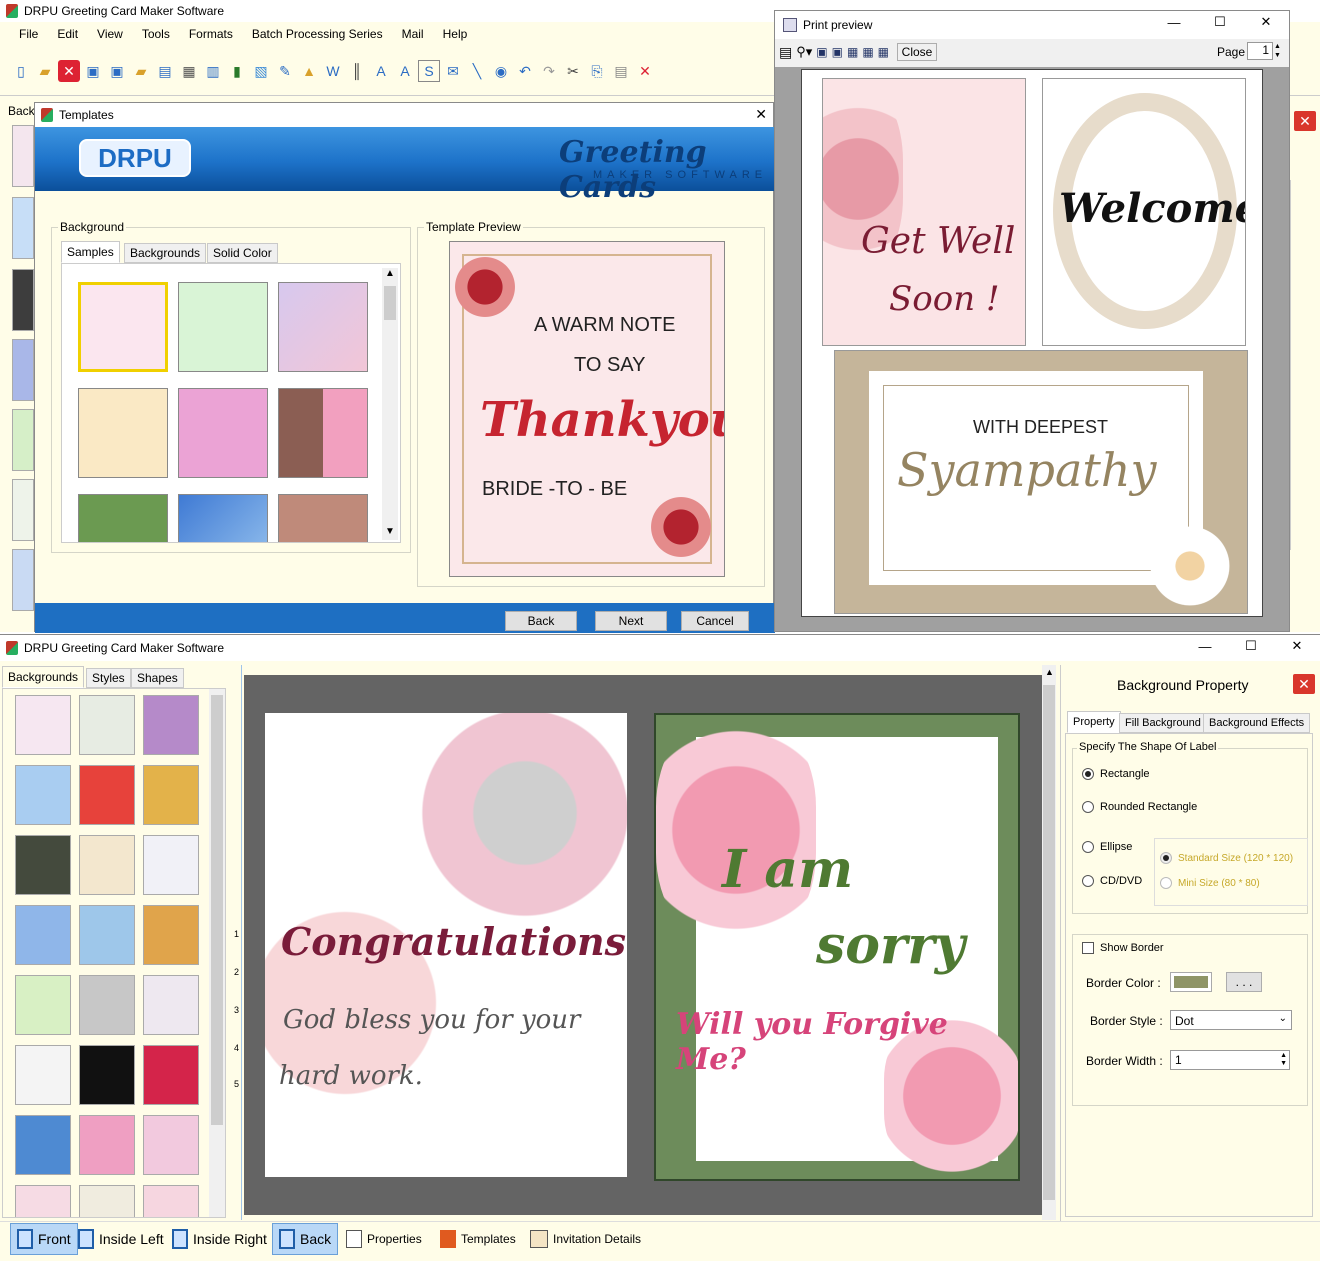  I want to click on radio-mini-size: Mini Size (80 * 80), so click(1210, 883).